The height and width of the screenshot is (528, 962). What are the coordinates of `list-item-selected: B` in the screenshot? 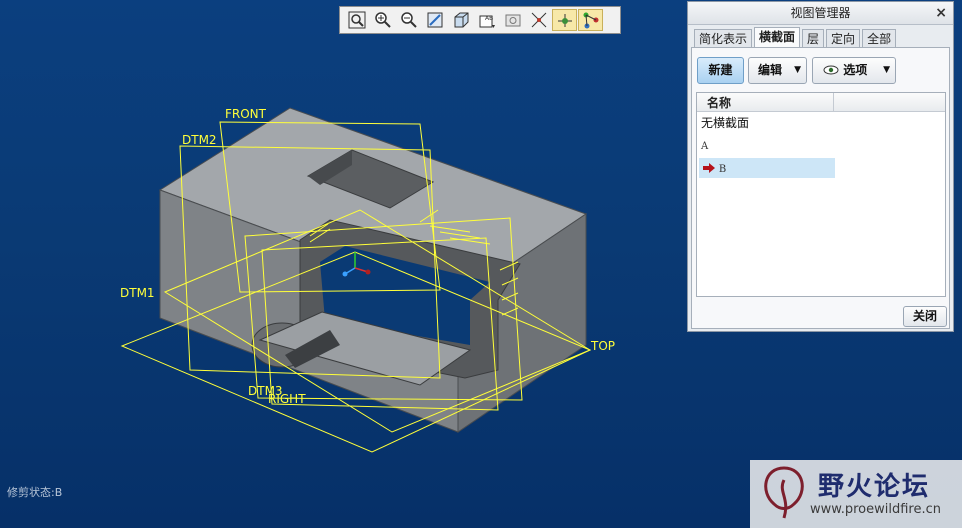 It's located at (767, 168).